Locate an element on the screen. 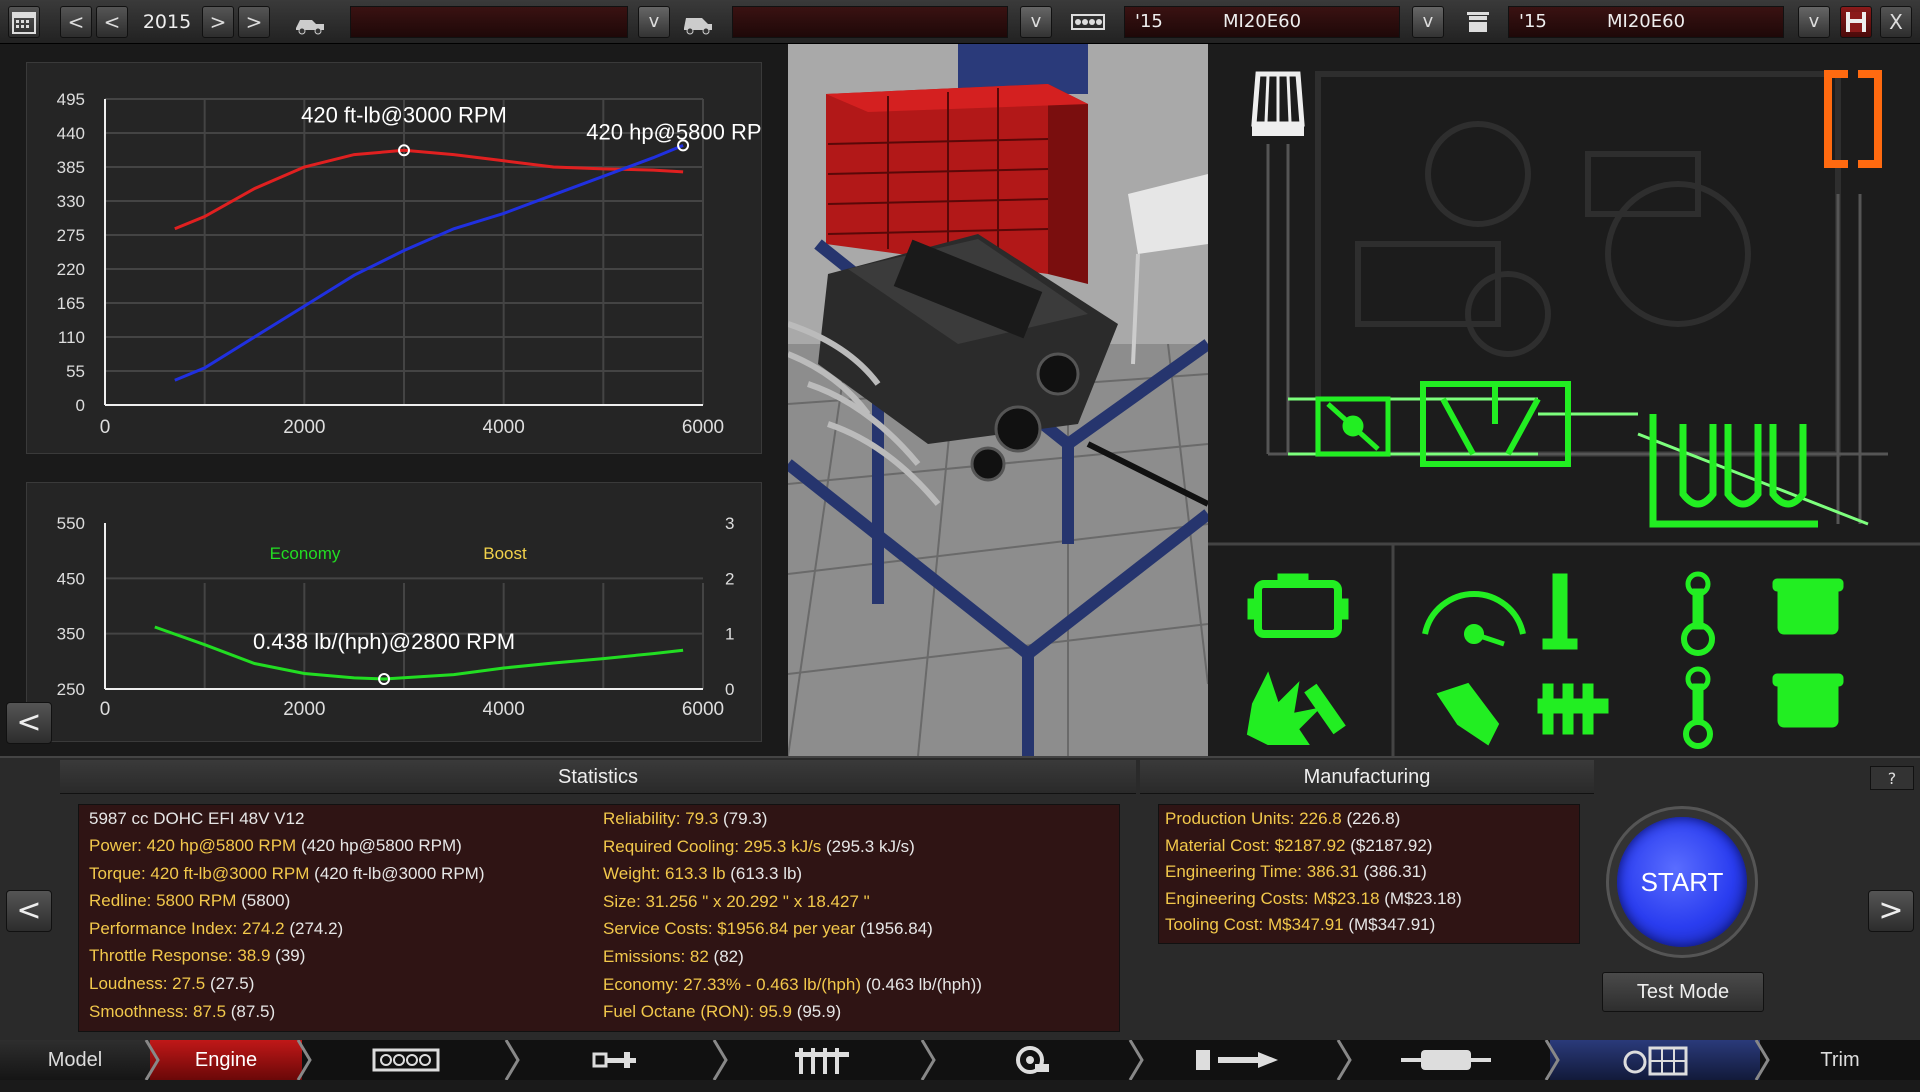 The width and height of the screenshot is (1920, 1092). stat-line: Throttle Response: 38.9 (39) is located at coordinates (197, 956).